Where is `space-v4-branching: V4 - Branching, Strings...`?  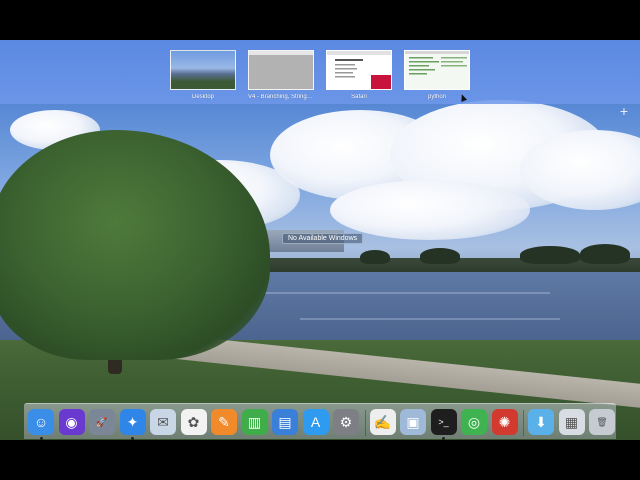 space-v4-branching: V4 - Branching, Strings... is located at coordinates (281, 75).